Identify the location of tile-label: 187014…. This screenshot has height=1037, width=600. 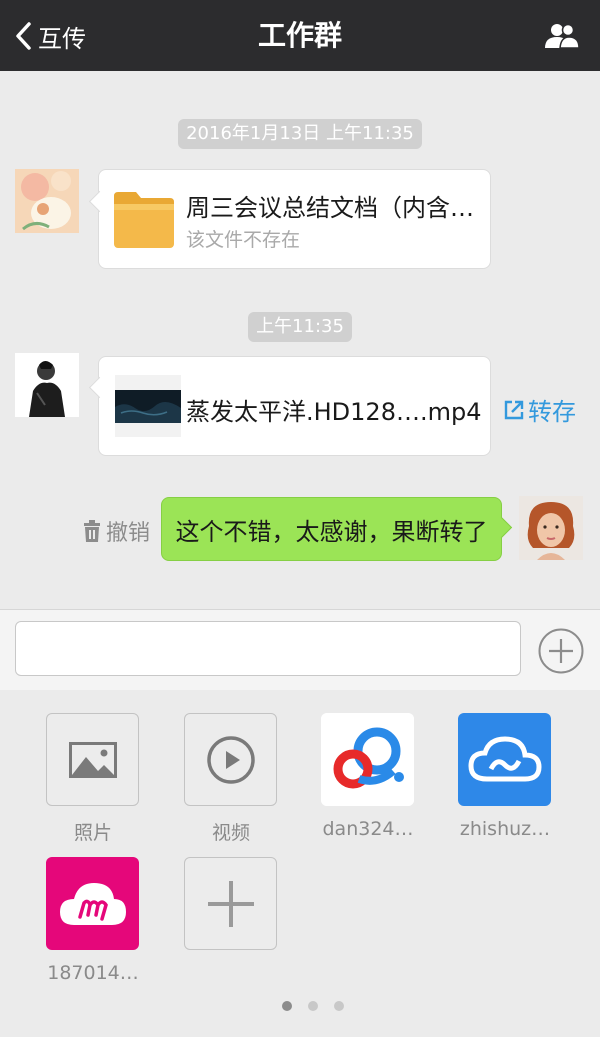
(93, 973).